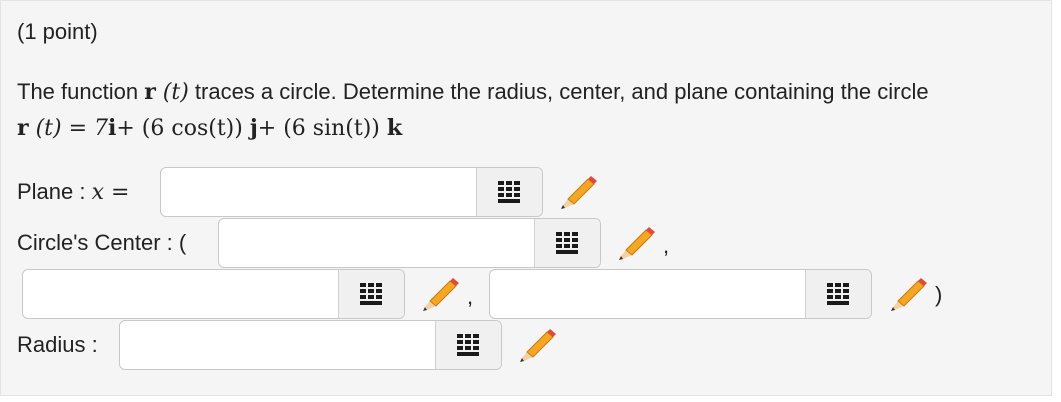  I want to click on formula-coef-i: 7, so click(101, 128).